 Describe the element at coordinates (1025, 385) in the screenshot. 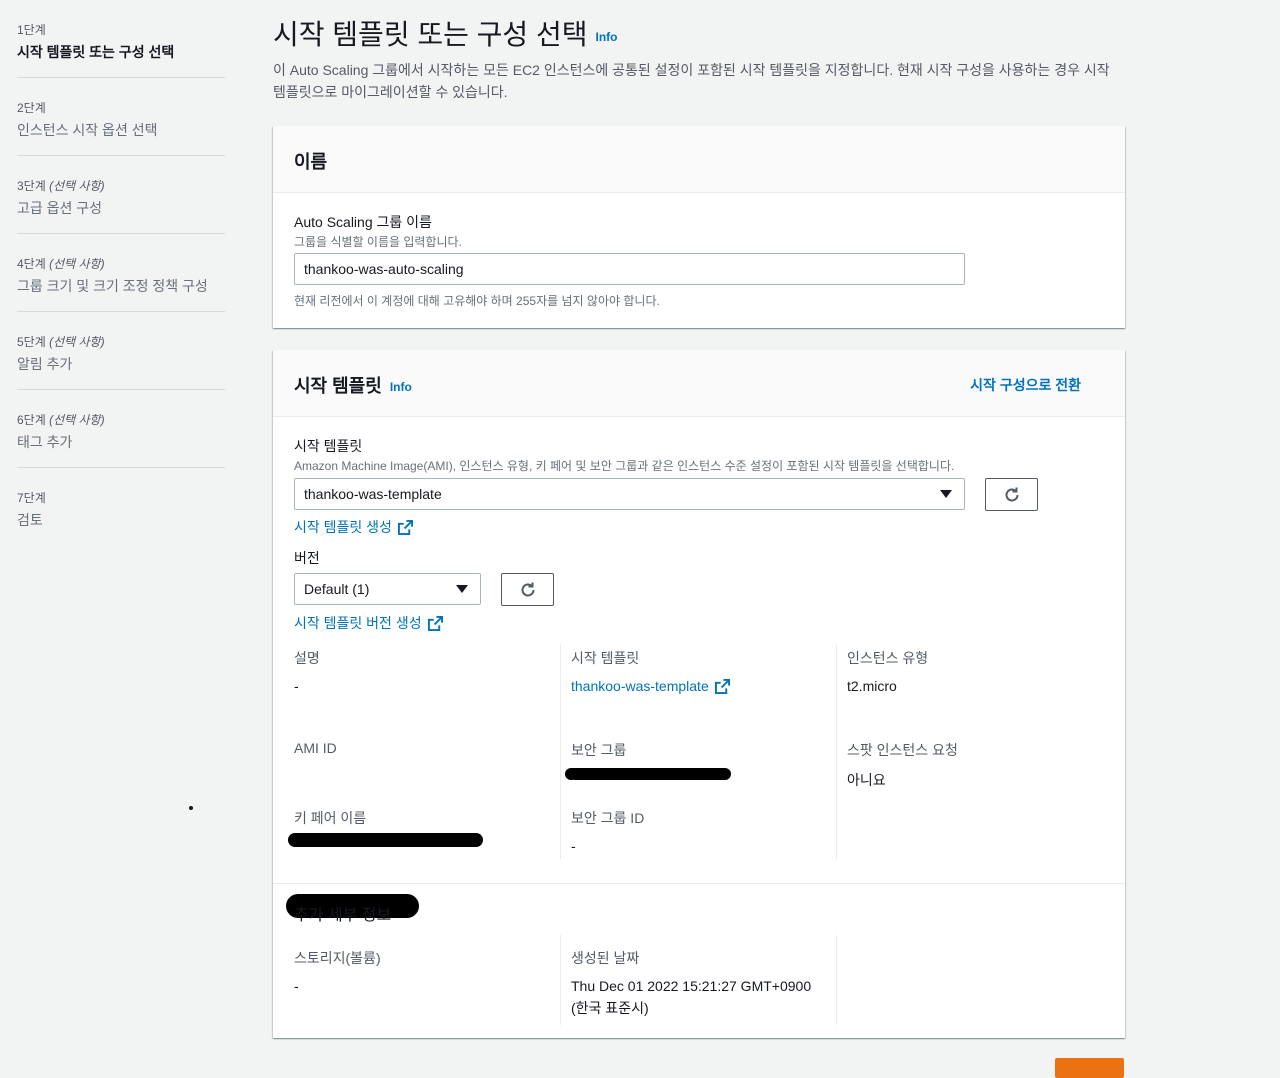

I see `switch-to-launch-config-link: 시작 구성으로 전환` at that location.